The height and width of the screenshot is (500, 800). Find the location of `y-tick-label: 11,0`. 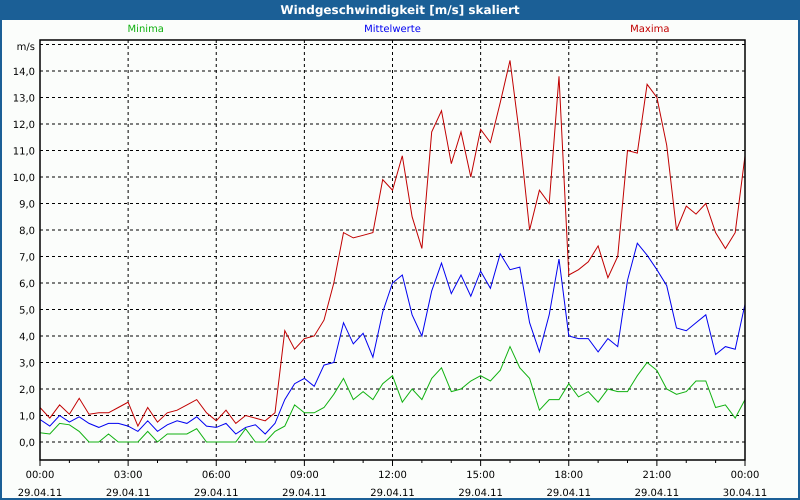

y-tick-label: 11,0 is located at coordinates (23, 152).